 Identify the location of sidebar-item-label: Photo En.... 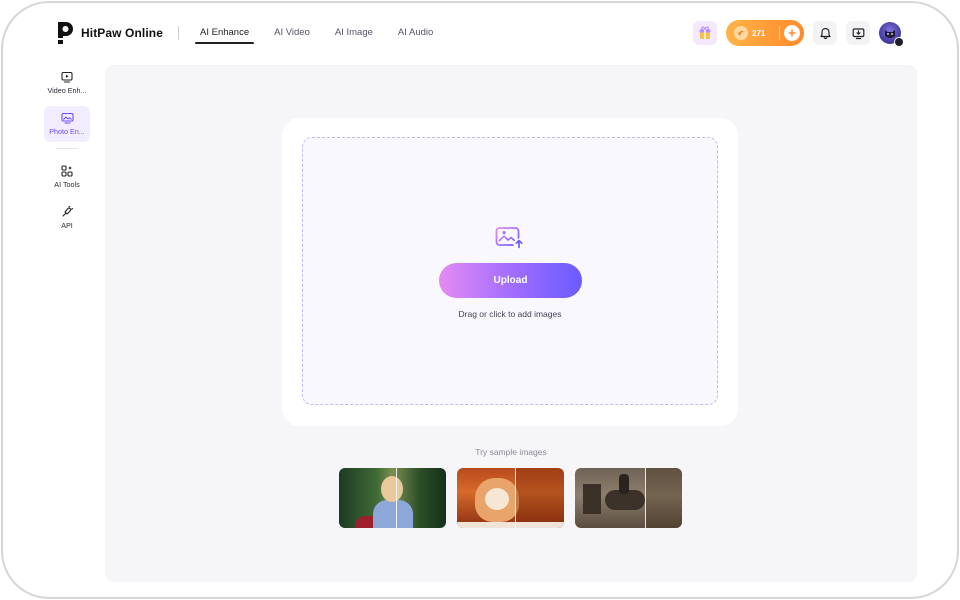
(67, 131).